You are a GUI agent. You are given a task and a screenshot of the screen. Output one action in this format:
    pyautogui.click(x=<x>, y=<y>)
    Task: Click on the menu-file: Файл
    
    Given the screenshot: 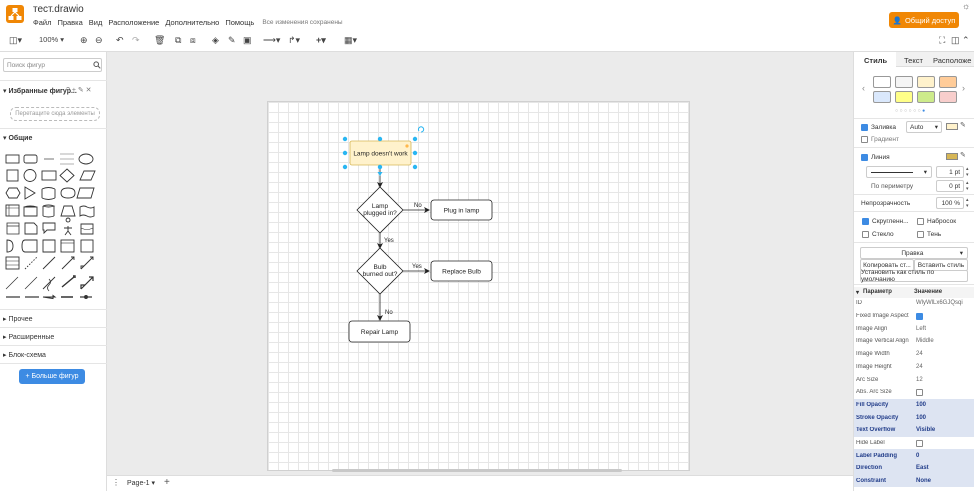 What is the action you would take?
    pyautogui.click(x=42, y=22)
    